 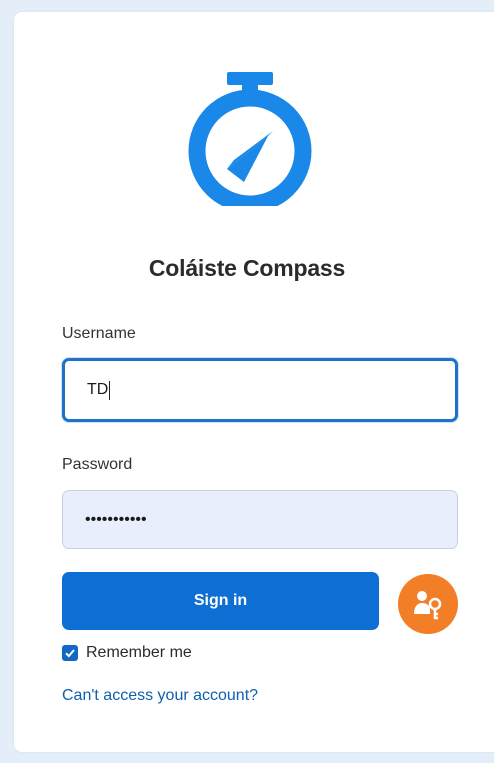 What do you see at coordinates (250, 139) in the screenshot?
I see `compass-logo-icon` at bounding box center [250, 139].